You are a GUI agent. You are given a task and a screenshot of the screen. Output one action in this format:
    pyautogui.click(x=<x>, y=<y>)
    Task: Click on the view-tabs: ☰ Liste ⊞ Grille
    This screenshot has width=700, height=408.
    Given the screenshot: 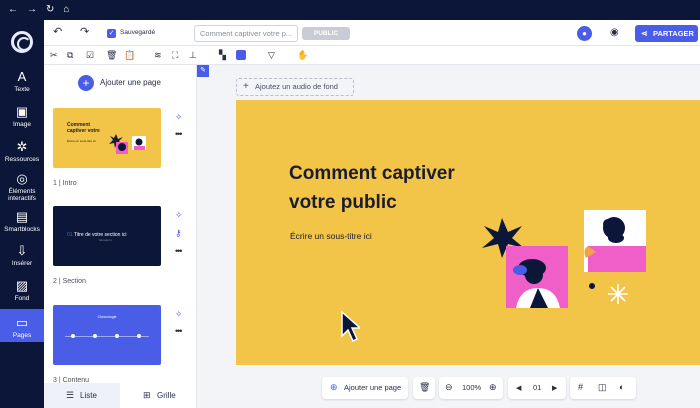 What is the action you would take?
    pyautogui.click(x=120, y=395)
    